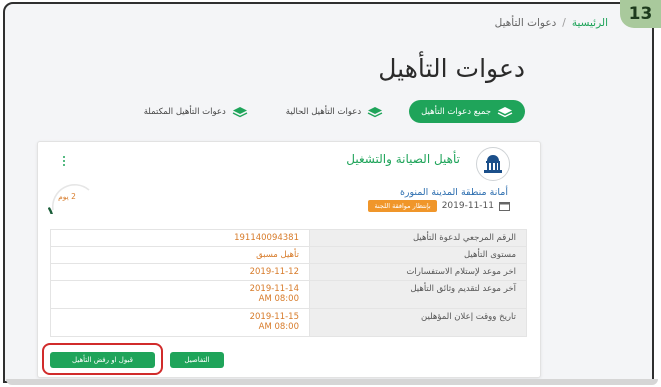 Image resolution: width=661 pixels, height=387 pixels. I want to click on row-label: مستوى التأهيل, so click(418, 255).